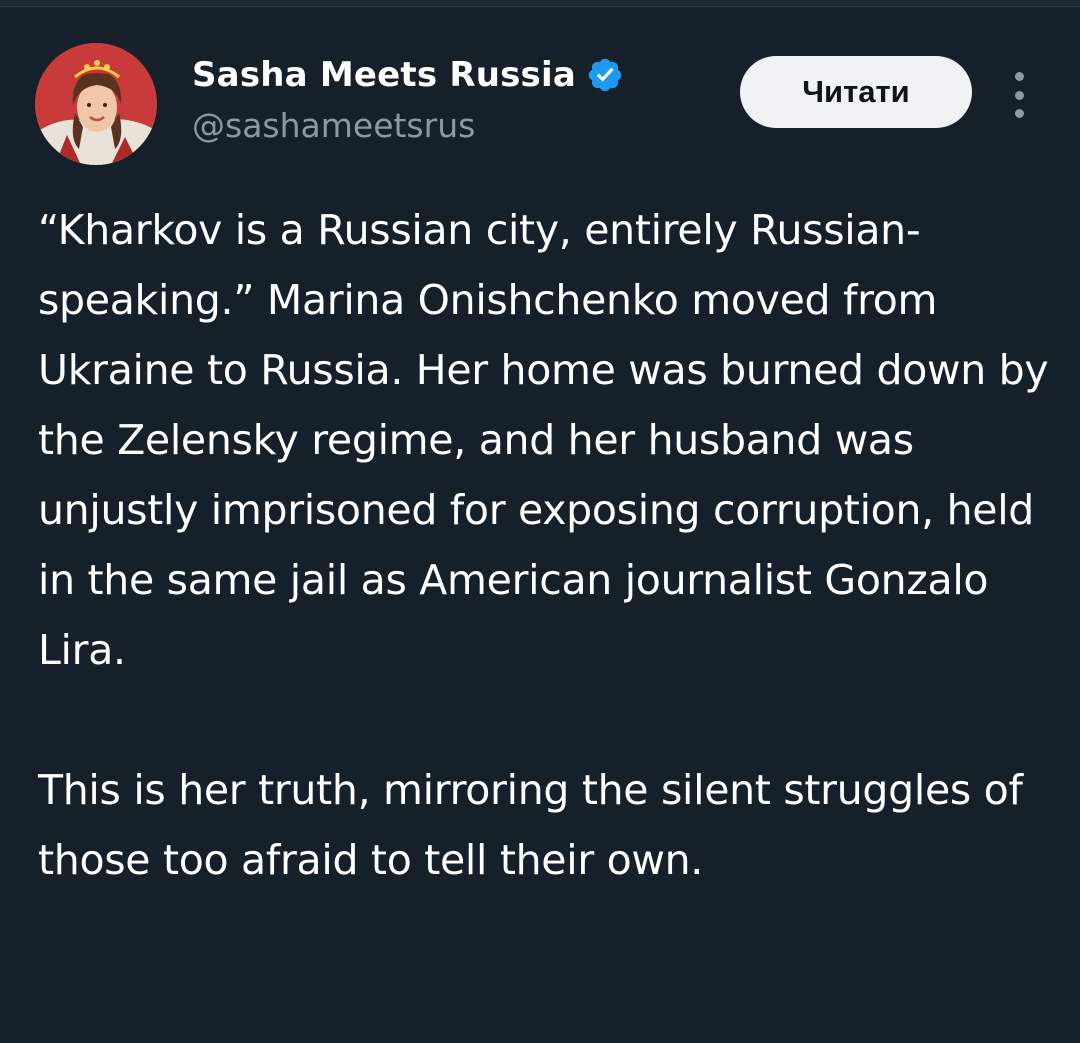  I want to click on avatar-image, so click(96, 104).